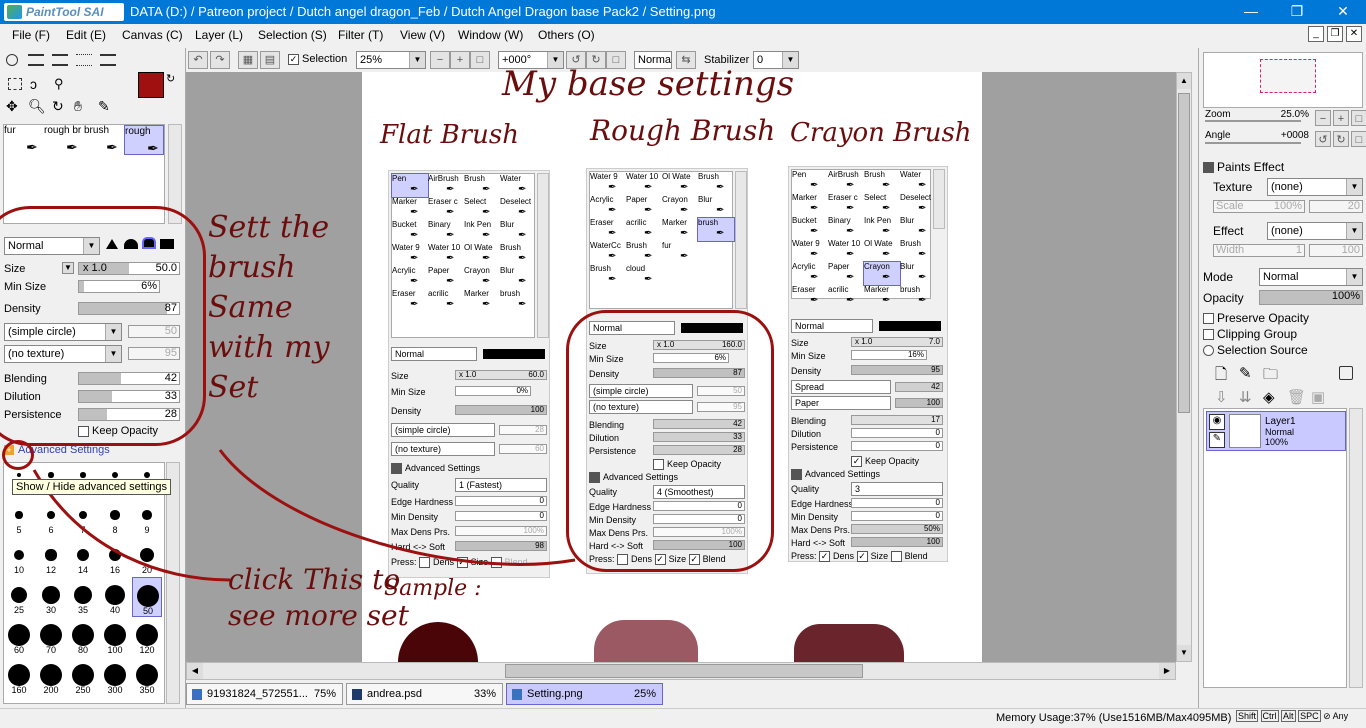 This screenshot has height=728, width=1366. I want to click on navigator-preview, so click(1283, 80).